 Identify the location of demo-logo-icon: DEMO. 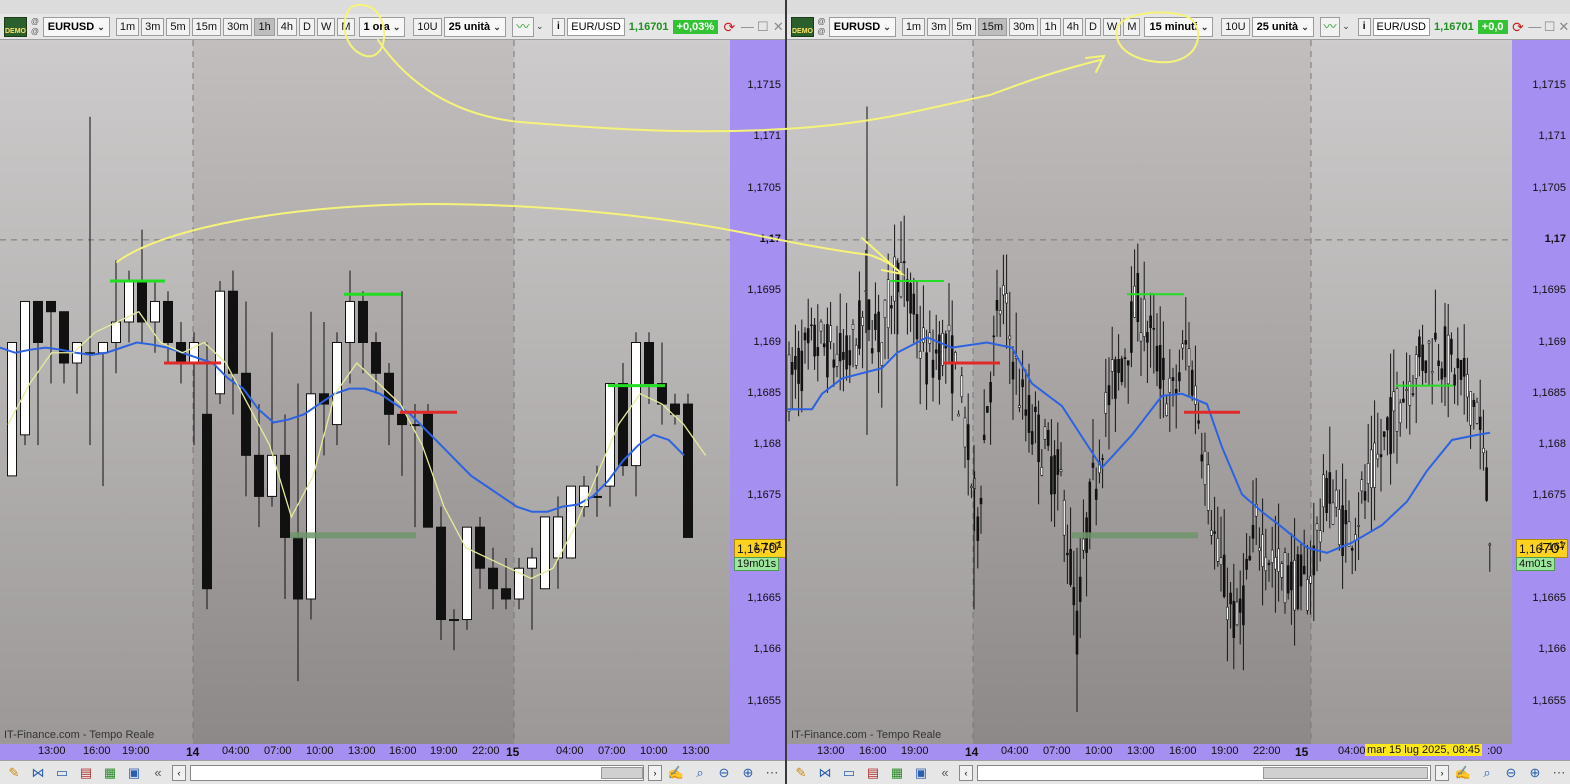
(15, 26).